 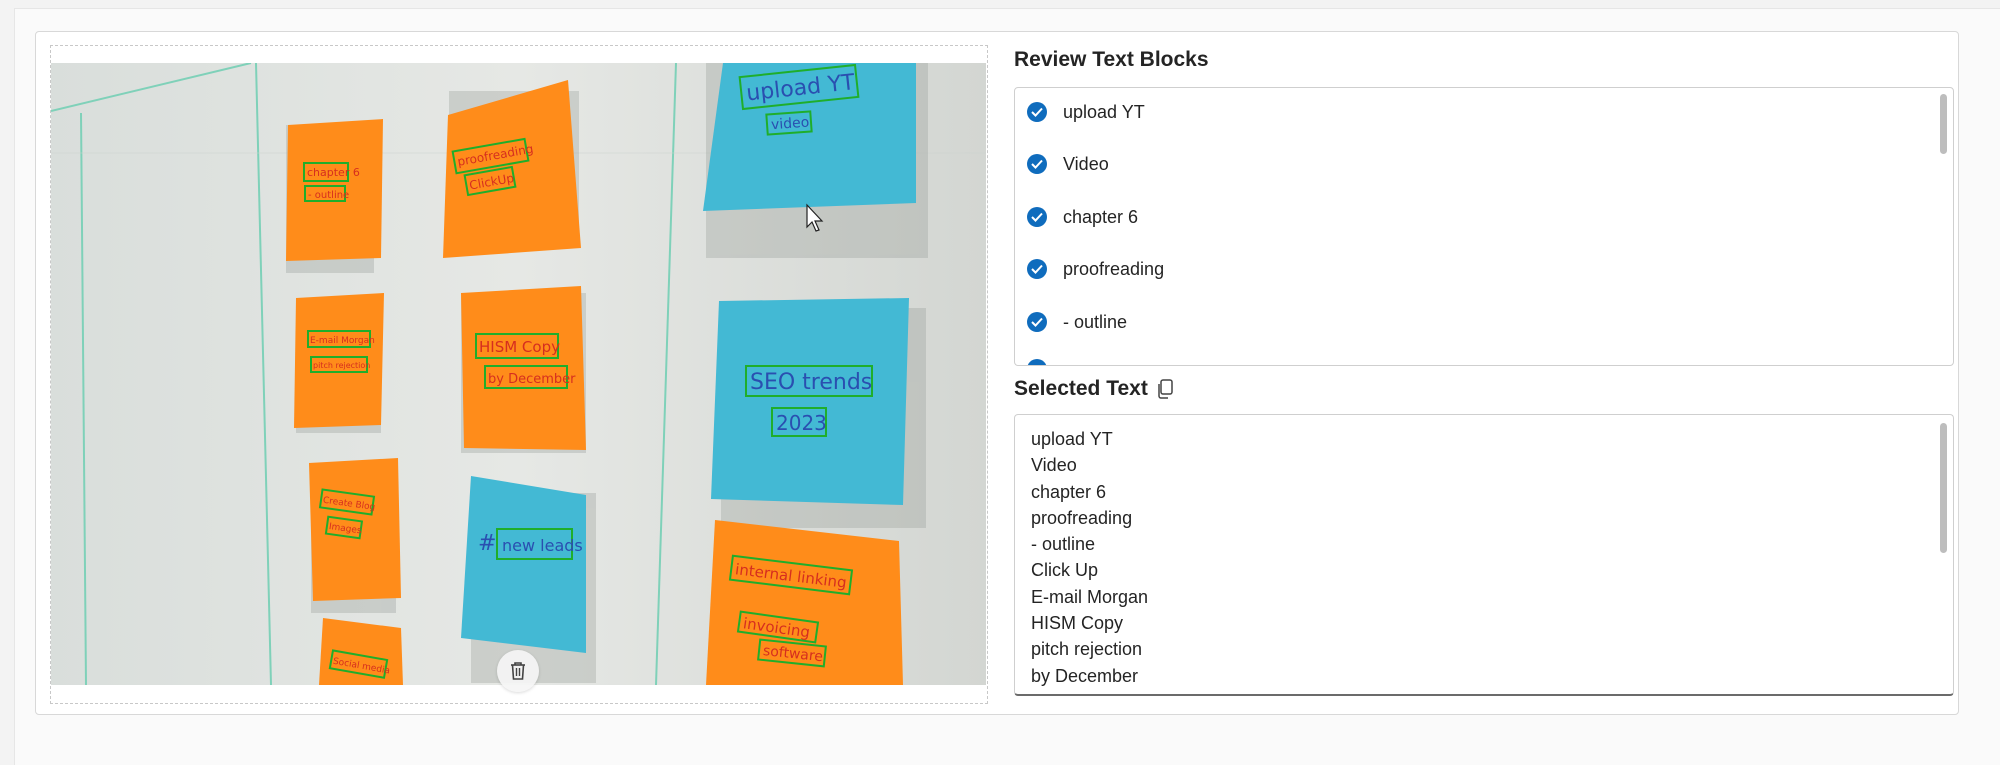 I want to click on text-block-label: - outline, so click(x=1095, y=321).